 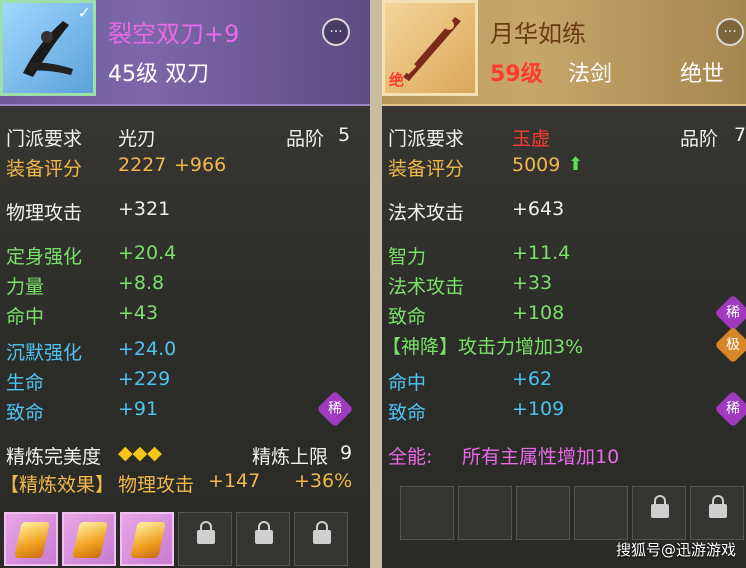 I want to click on sect-value: 光刃, so click(x=137, y=139).